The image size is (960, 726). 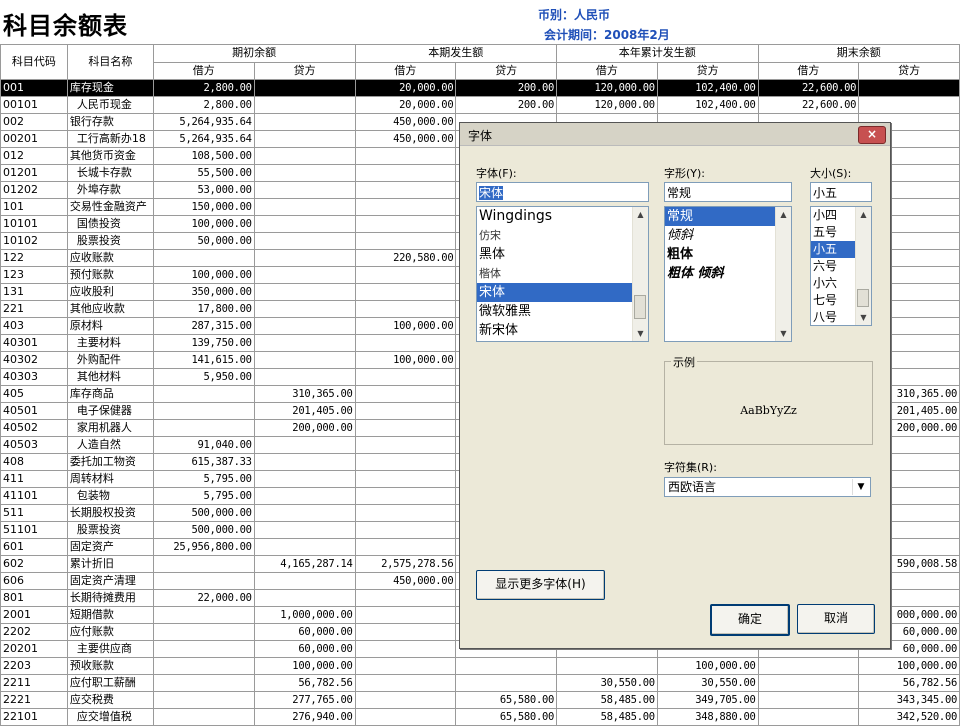 What do you see at coordinates (110, 224) in the screenshot?
I see `account-name: 国债投资` at bounding box center [110, 224].